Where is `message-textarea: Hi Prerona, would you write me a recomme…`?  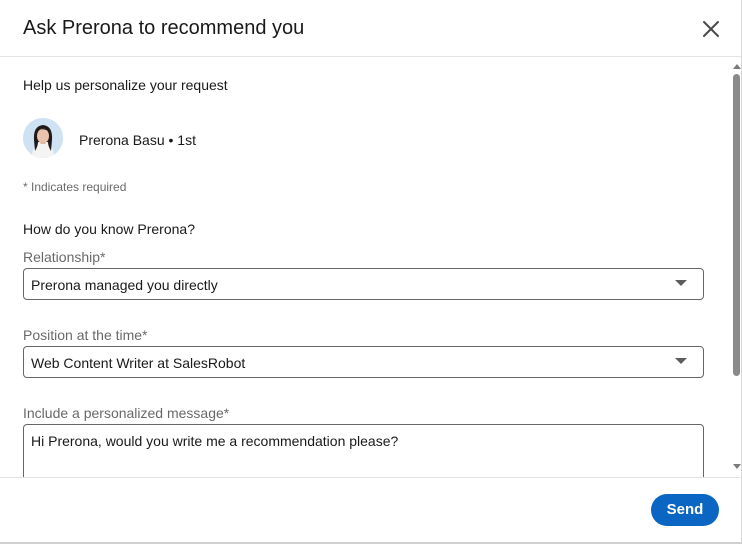 message-textarea: Hi Prerona, would you write me a recomme… is located at coordinates (363, 450).